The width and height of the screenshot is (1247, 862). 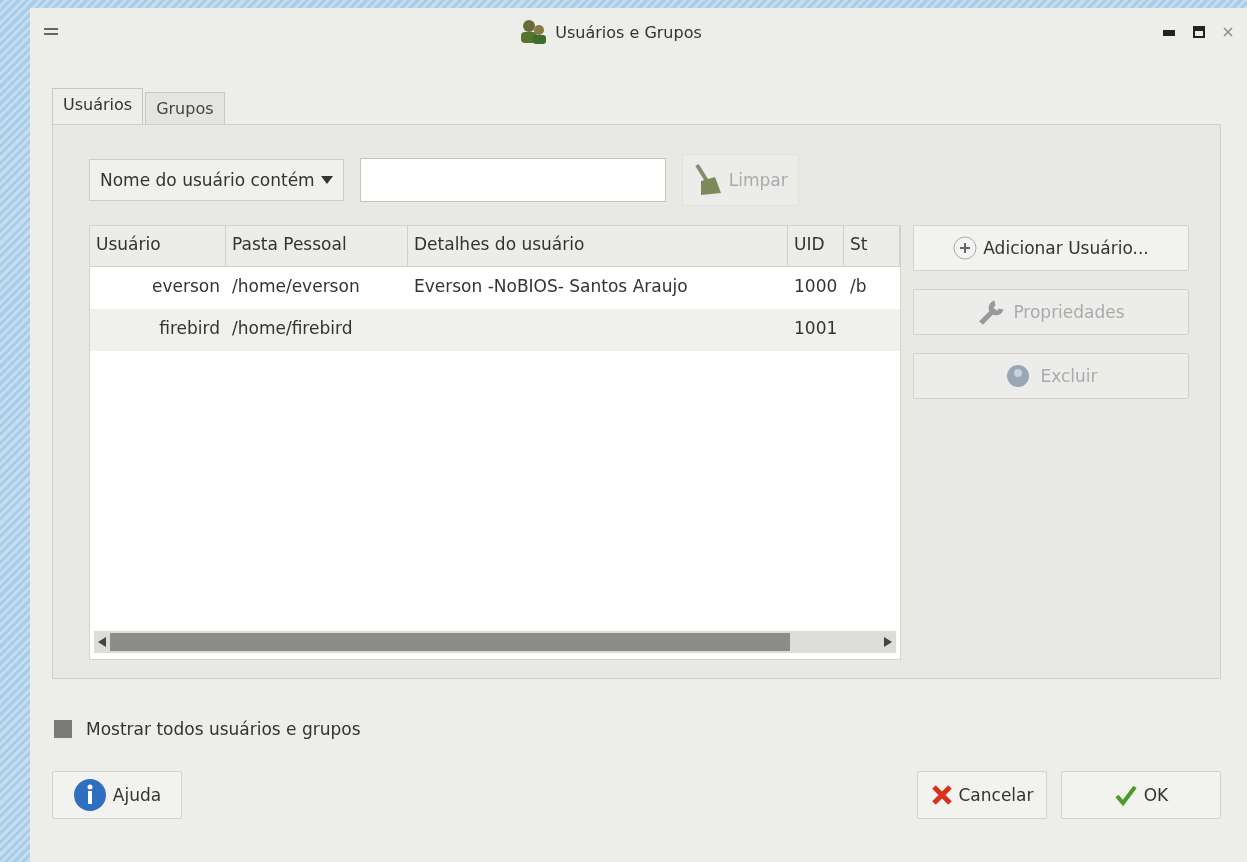 What do you see at coordinates (63, 729) in the screenshot?
I see `checkbox` at bounding box center [63, 729].